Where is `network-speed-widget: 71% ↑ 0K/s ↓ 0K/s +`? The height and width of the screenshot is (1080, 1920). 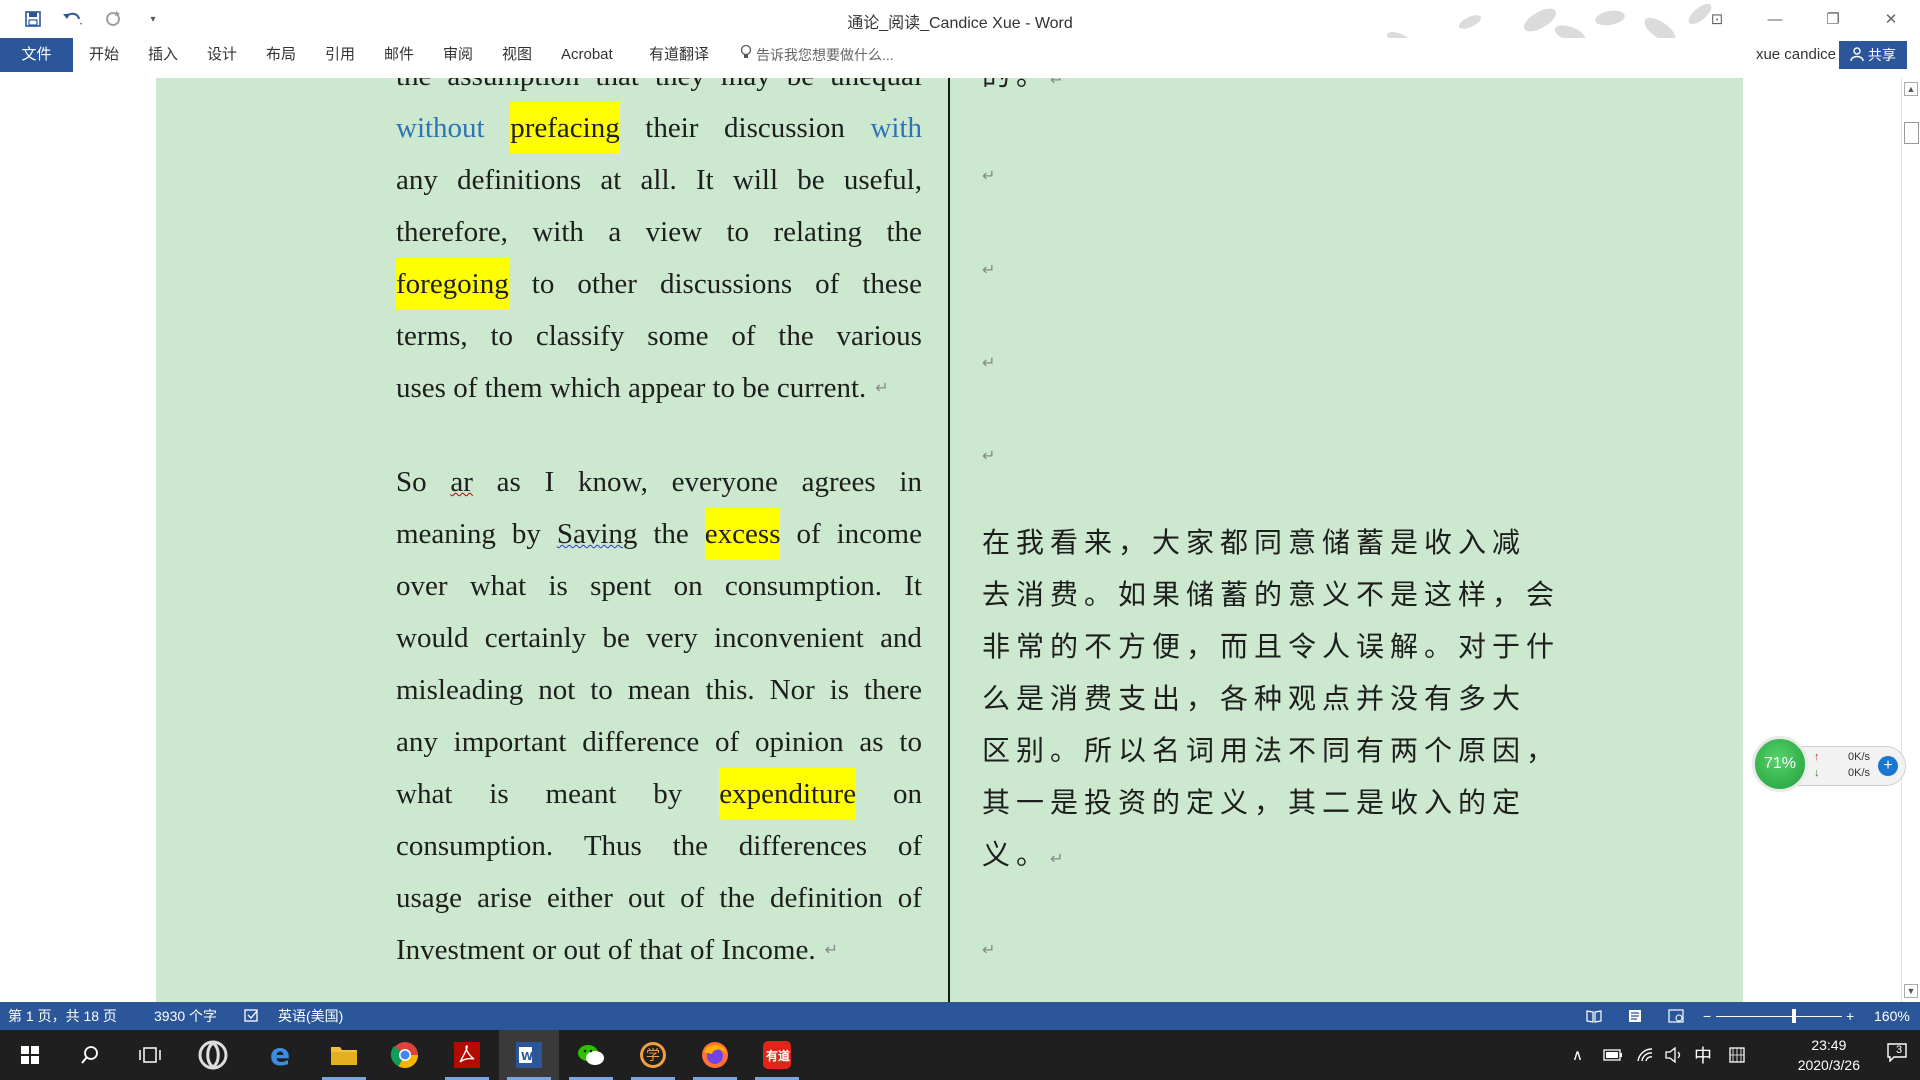
network-speed-widget: 71% ↑ 0K/s ↓ 0K/s + is located at coordinates (1830, 764).